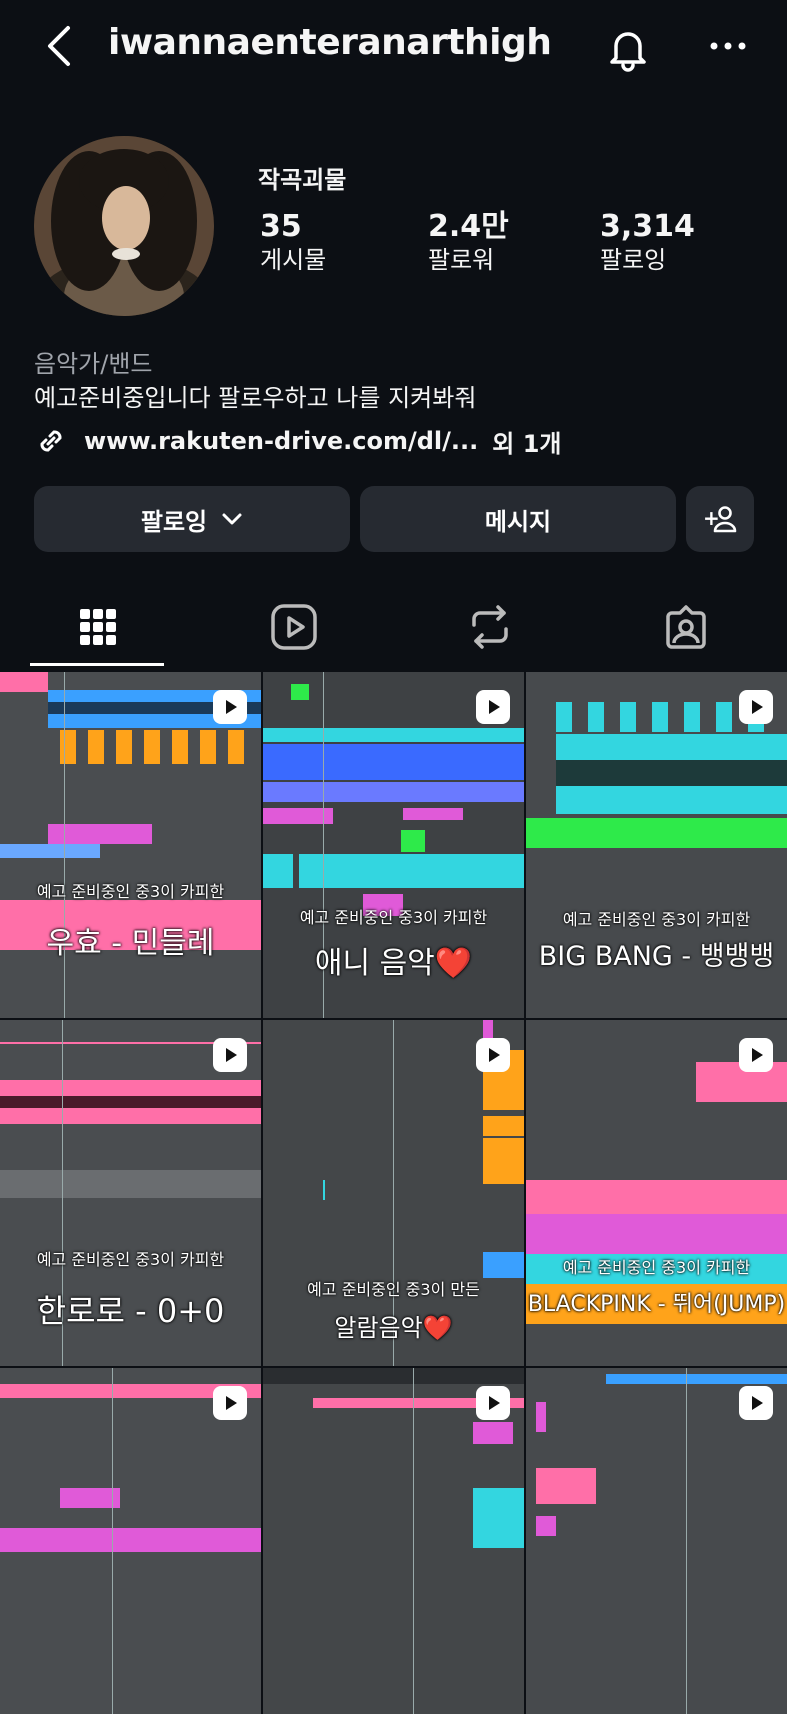 This screenshot has height=1714, width=787. I want to click on post-caption-small: 예고 준비중인 중3이 만든, so click(393, 1289).